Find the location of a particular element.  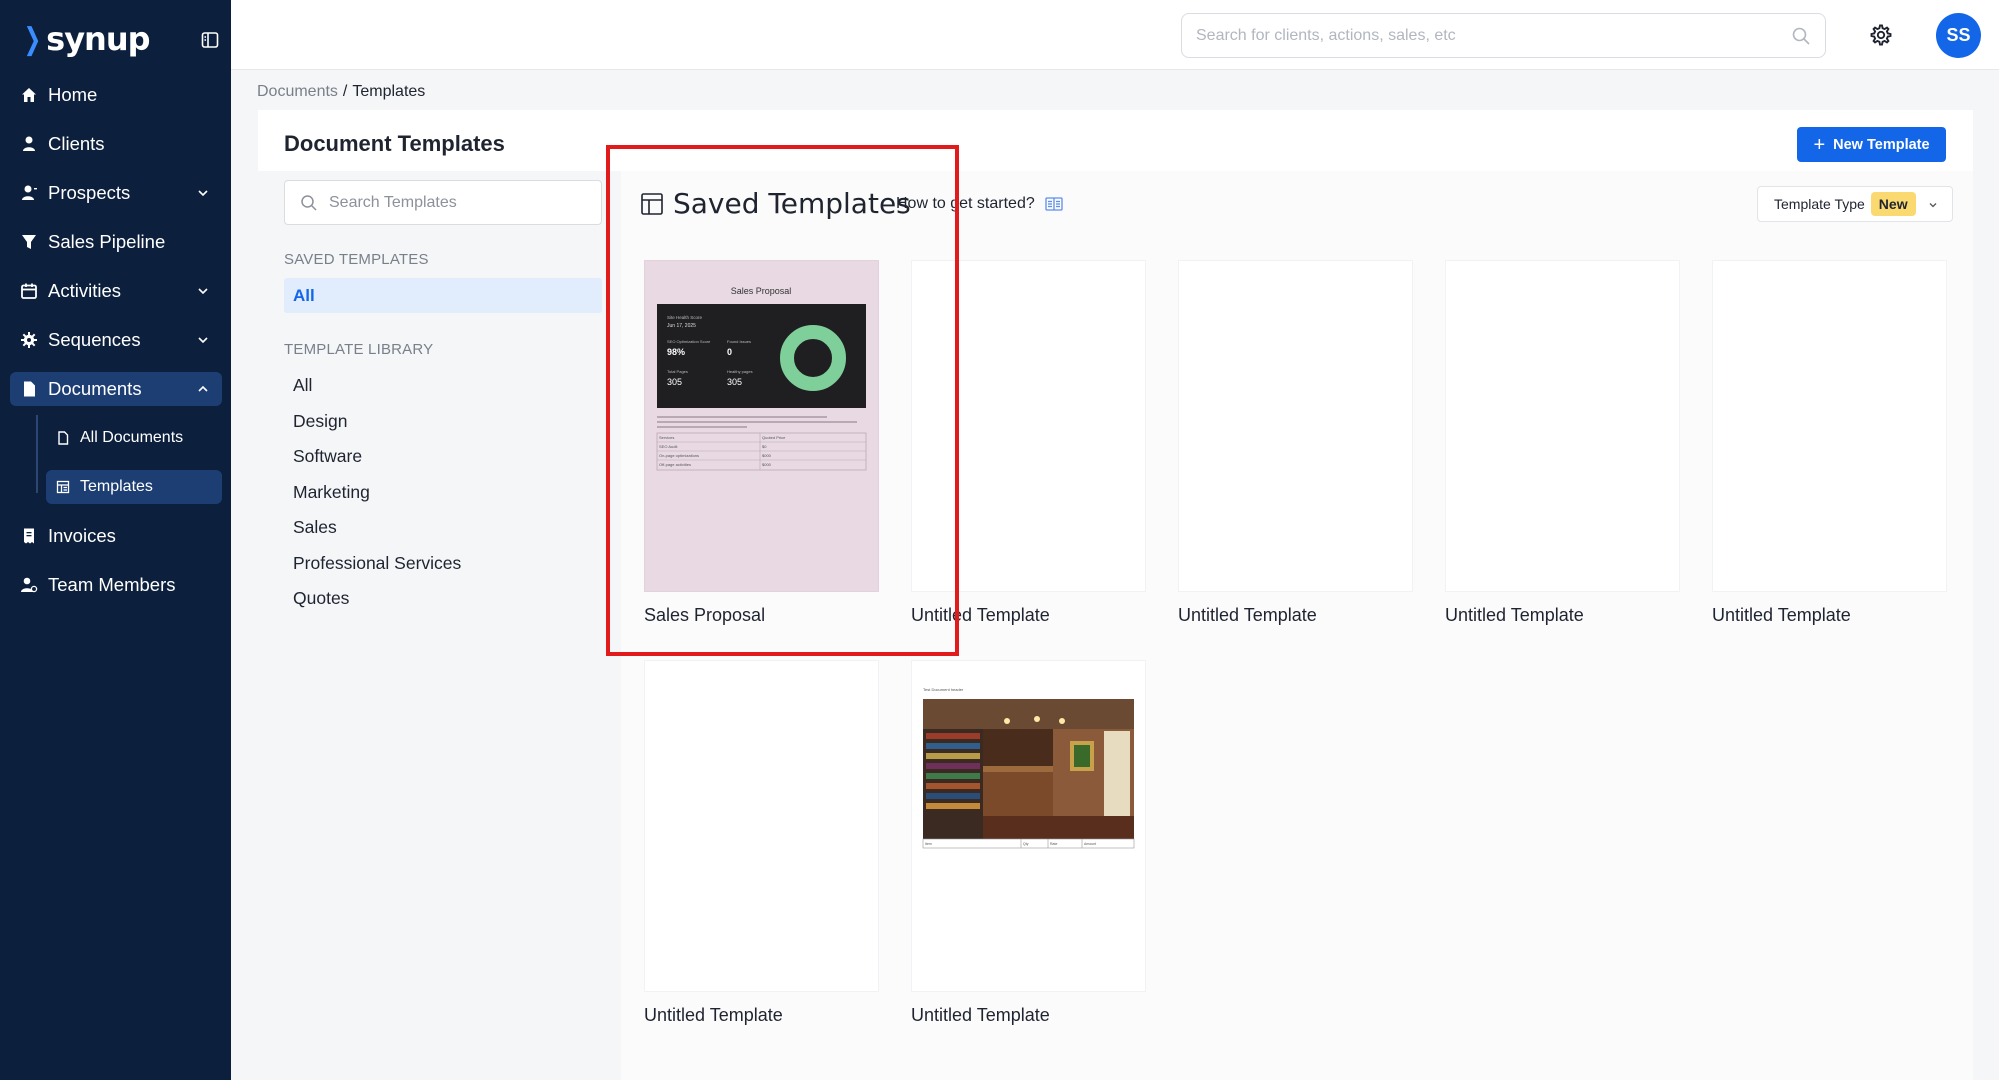

sidebar-item-invoices: Invoices is located at coordinates (116, 536).